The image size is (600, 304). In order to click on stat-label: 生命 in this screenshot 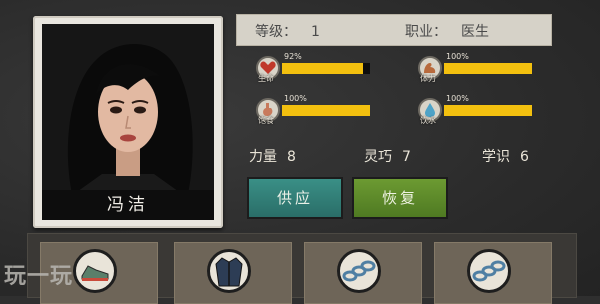, I will do `click(266, 78)`.